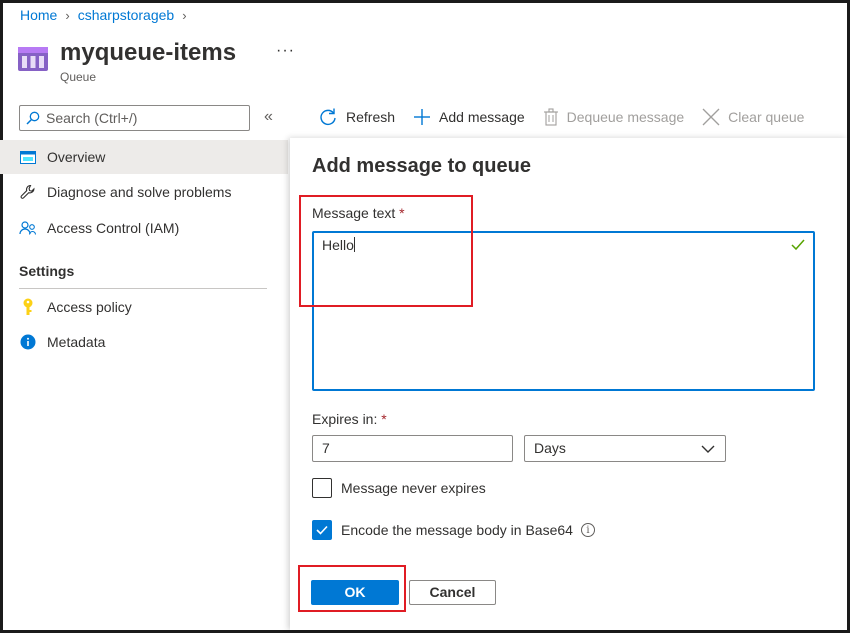 The height and width of the screenshot is (633, 850). I want to click on key-icon, so click(28, 307).